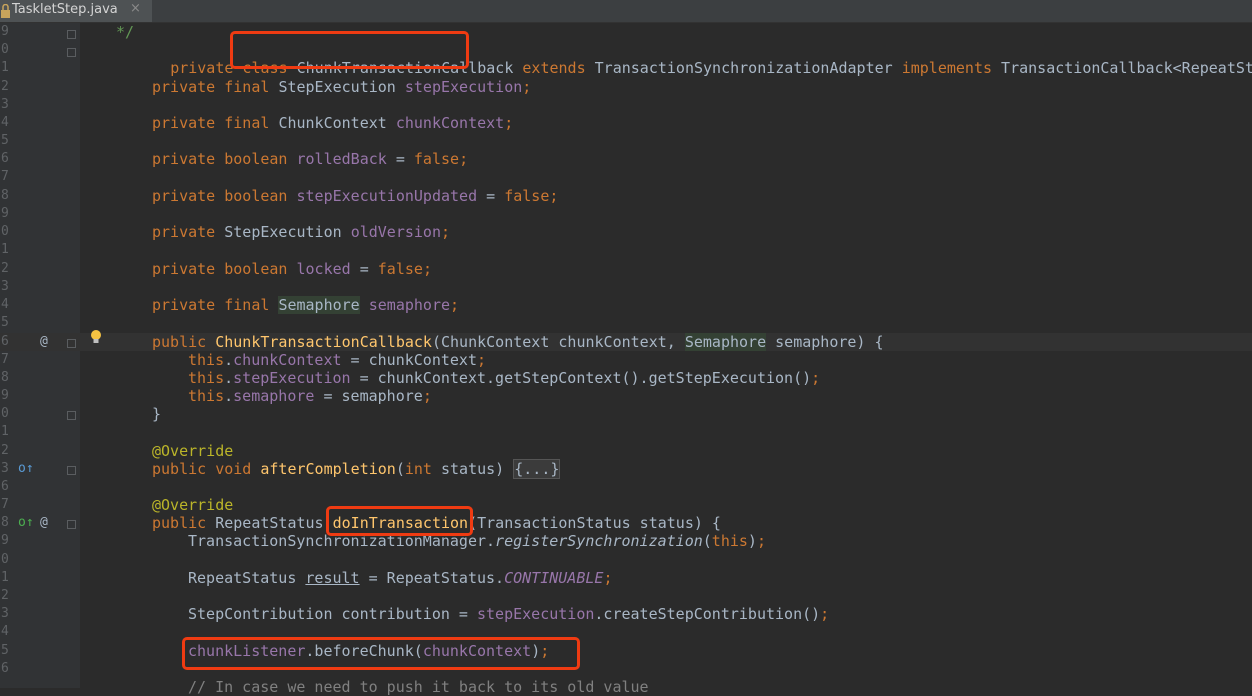 The image size is (1252, 696). I want to click on code-line: 9, so click(626, 214).